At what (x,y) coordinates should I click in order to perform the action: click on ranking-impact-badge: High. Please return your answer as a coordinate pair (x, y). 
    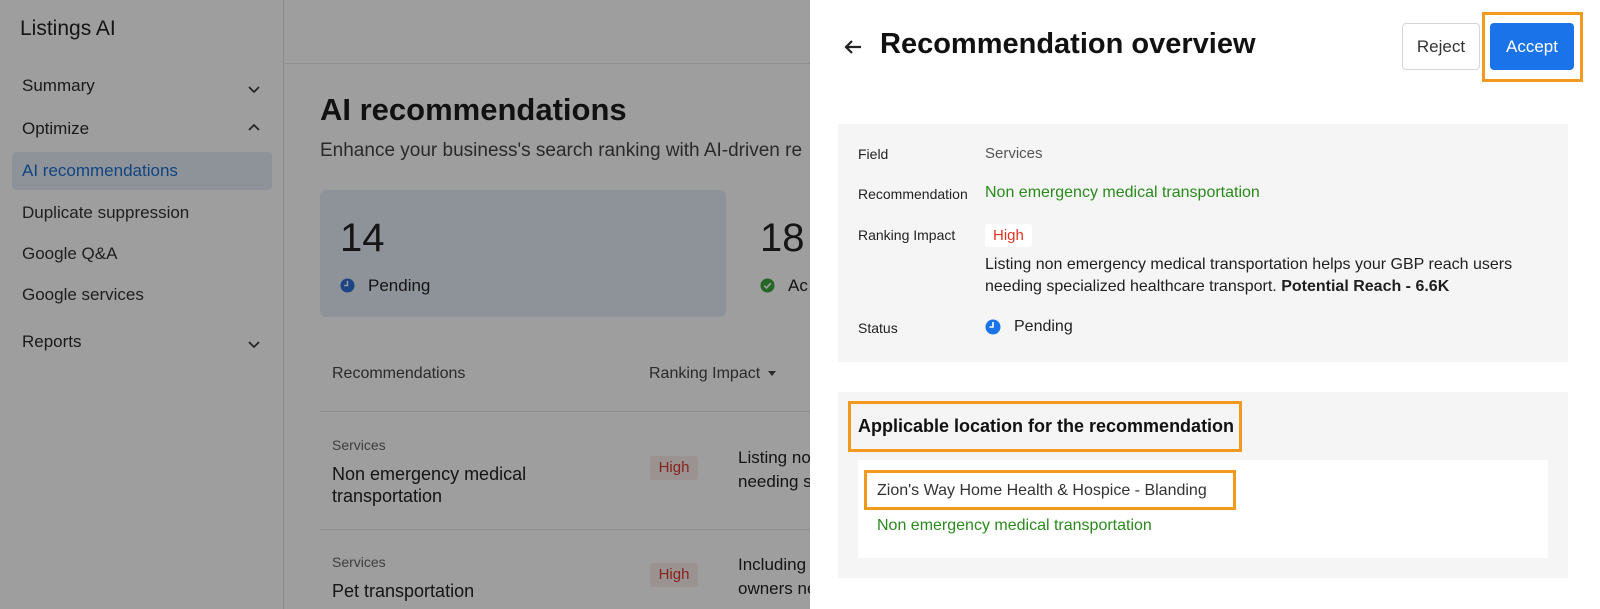
    Looking at the image, I should click on (1008, 235).